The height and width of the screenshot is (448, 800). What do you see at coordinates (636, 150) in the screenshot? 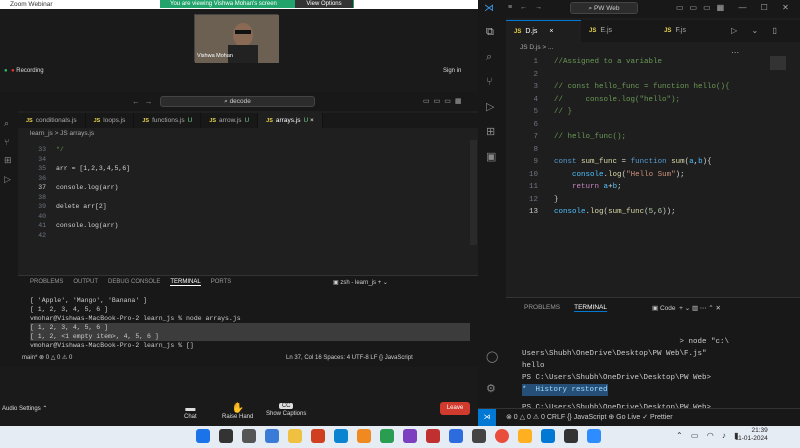
I see `code-line: 8` at bounding box center [636, 150].